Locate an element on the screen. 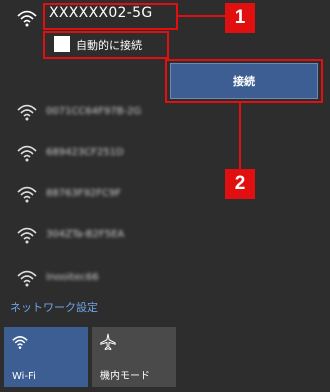 The image size is (330, 392). callout-number-2: 2 is located at coordinates (240, 184).